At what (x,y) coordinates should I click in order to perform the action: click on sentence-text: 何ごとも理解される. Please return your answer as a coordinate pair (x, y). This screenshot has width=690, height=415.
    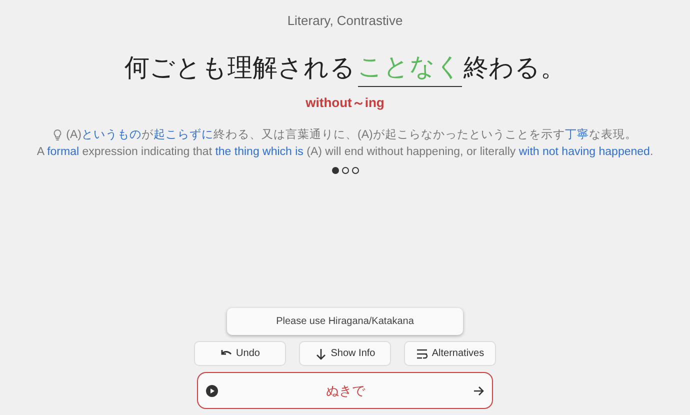
    Looking at the image, I should click on (240, 68).